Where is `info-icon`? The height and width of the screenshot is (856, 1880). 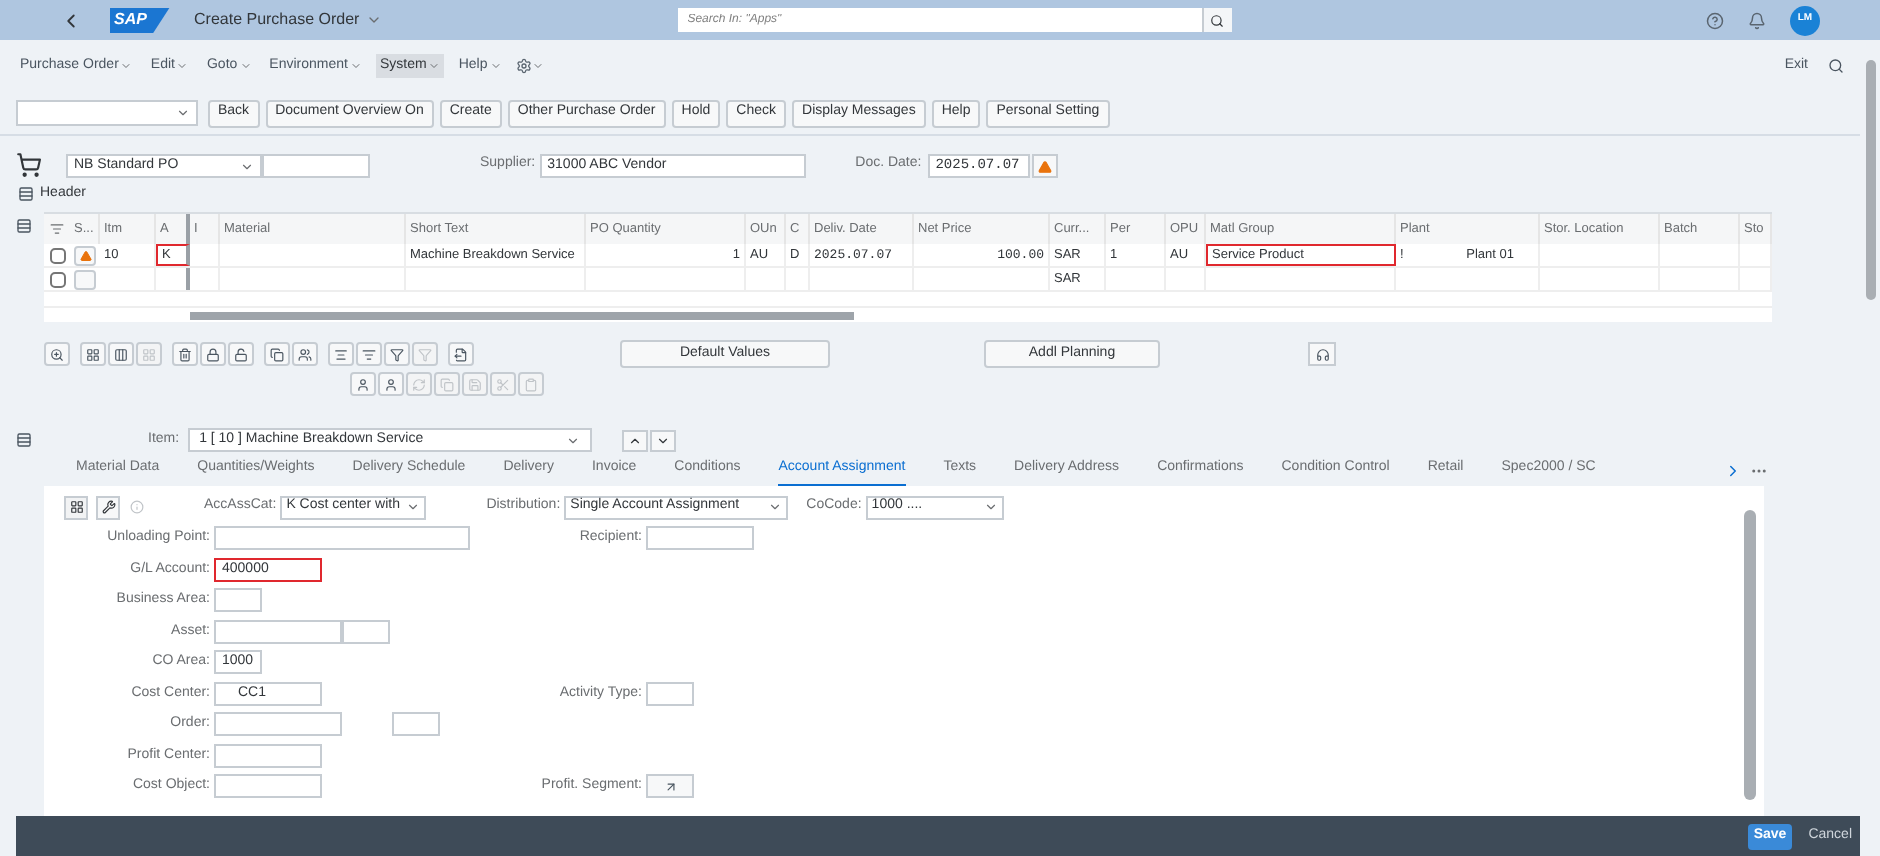
info-icon is located at coordinates (137, 507).